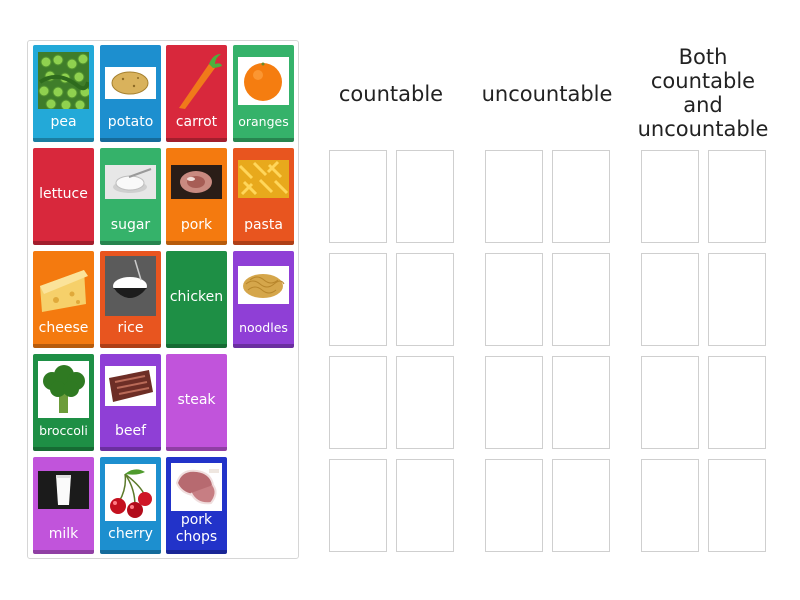  I want to click on card-noodles: noodles, so click(263, 299).